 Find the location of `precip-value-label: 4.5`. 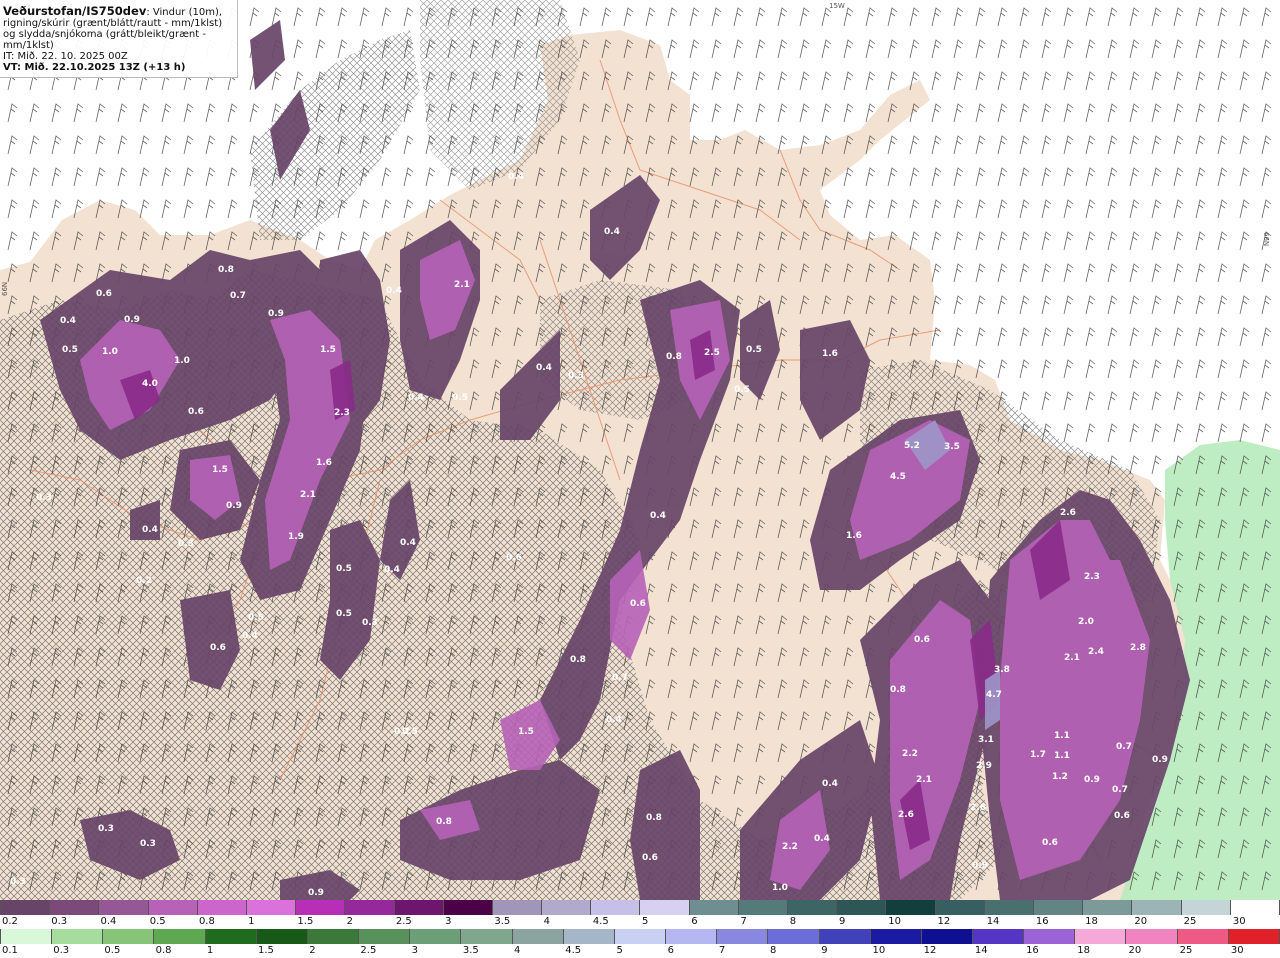

precip-value-label: 4.5 is located at coordinates (898, 477).